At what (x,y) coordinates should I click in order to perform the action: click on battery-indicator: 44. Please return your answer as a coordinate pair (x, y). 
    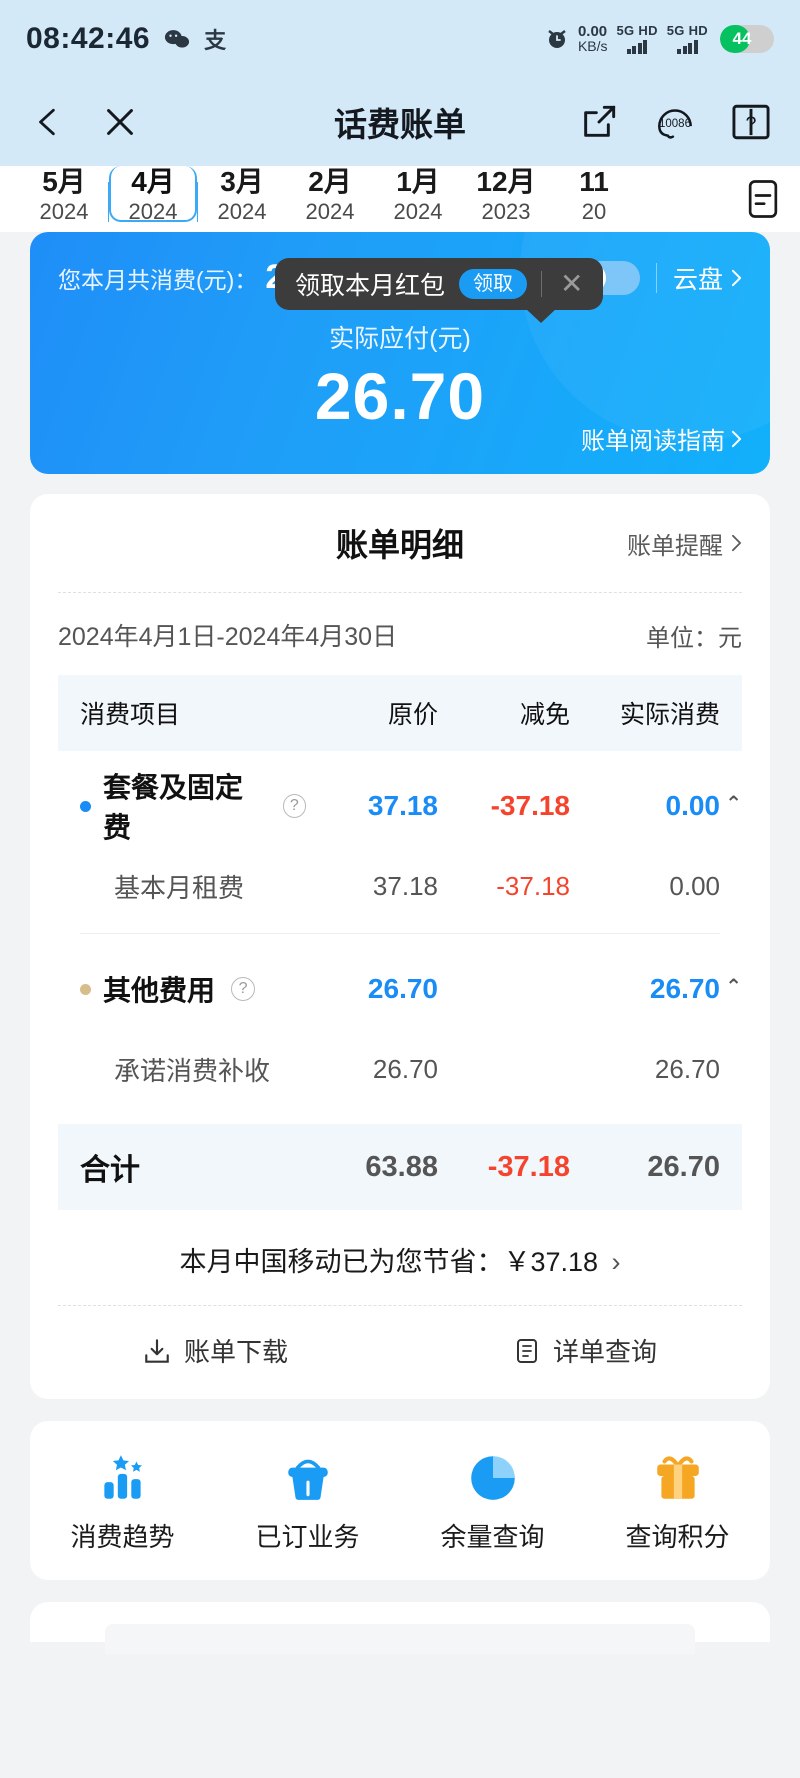
    Looking at the image, I should click on (747, 39).